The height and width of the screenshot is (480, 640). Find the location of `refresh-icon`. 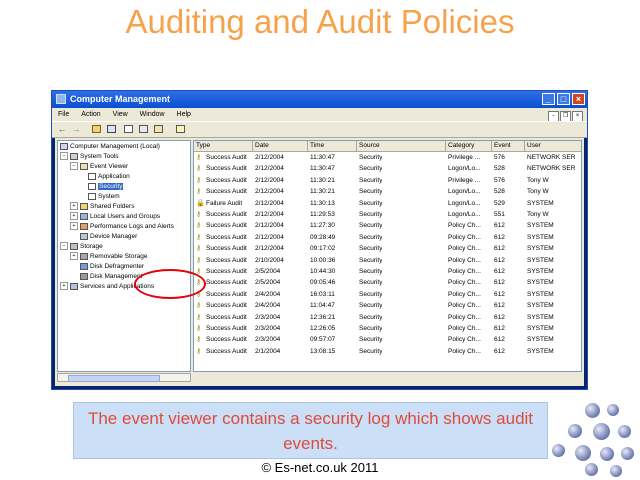

refresh-icon is located at coordinates (158, 129).